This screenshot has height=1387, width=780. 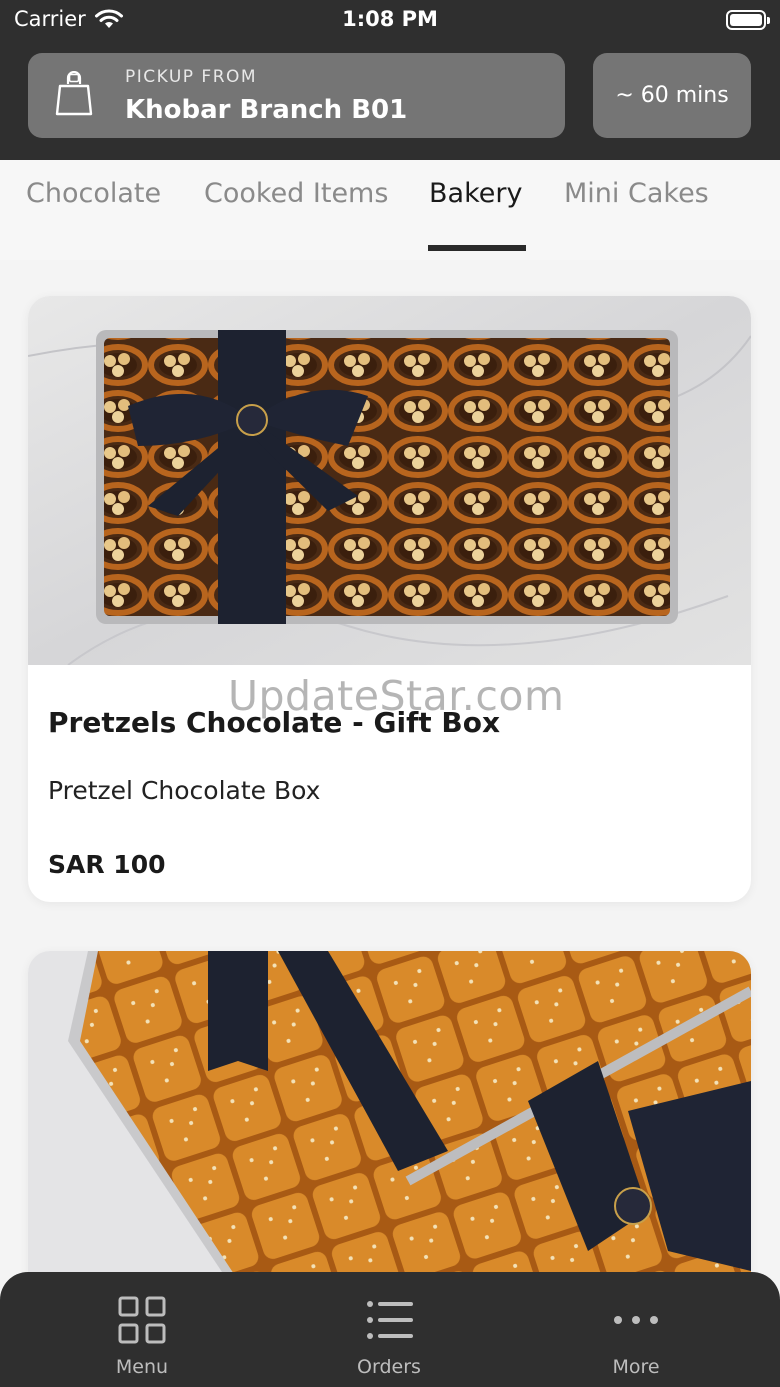 I want to click on nav-more: More, so click(x=636, y=1329).